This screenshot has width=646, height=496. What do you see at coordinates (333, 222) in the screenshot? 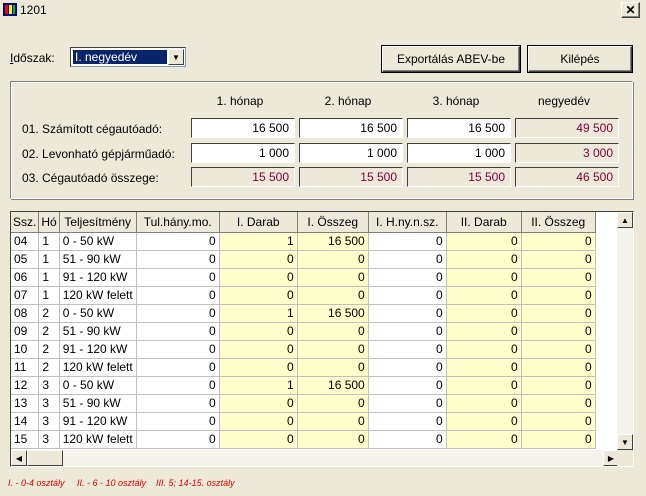
I see `grid-column-header: I. Összeg` at bounding box center [333, 222].